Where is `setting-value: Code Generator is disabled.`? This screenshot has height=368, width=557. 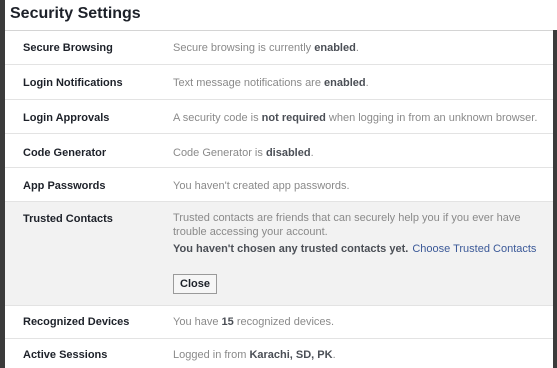 setting-value: Code Generator is disabled. is located at coordinates (243, 153).